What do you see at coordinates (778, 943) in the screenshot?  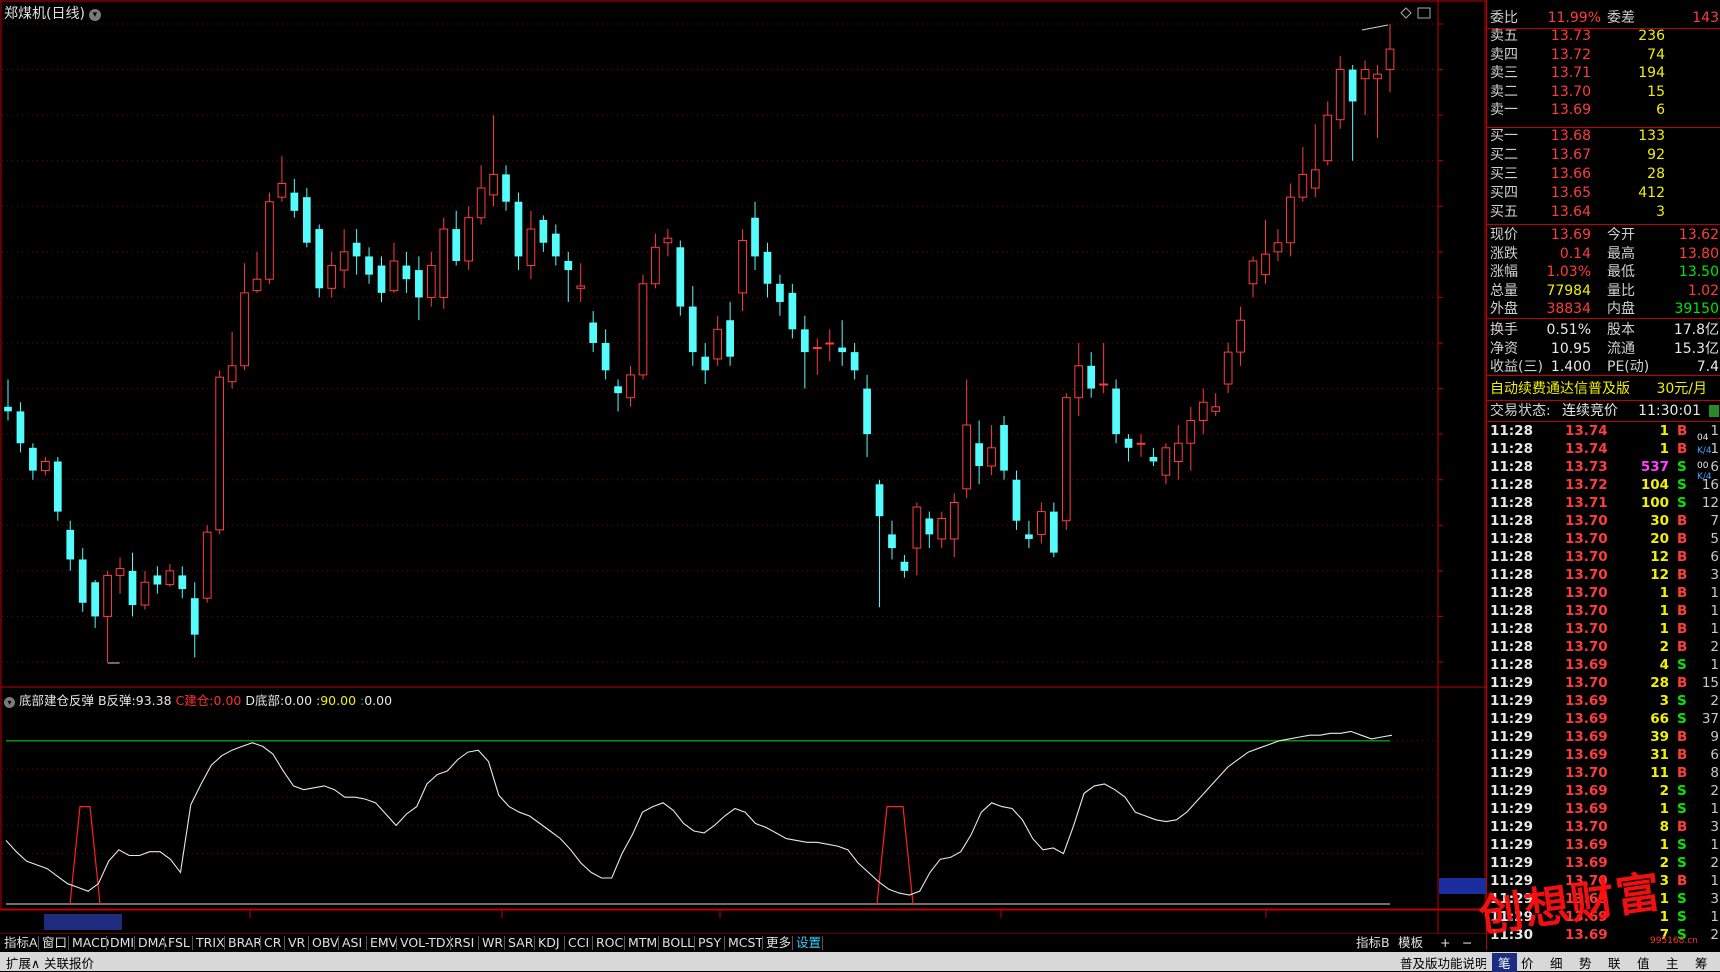 I see `indicator-tab: 更多` at bounding box center [778, 943].